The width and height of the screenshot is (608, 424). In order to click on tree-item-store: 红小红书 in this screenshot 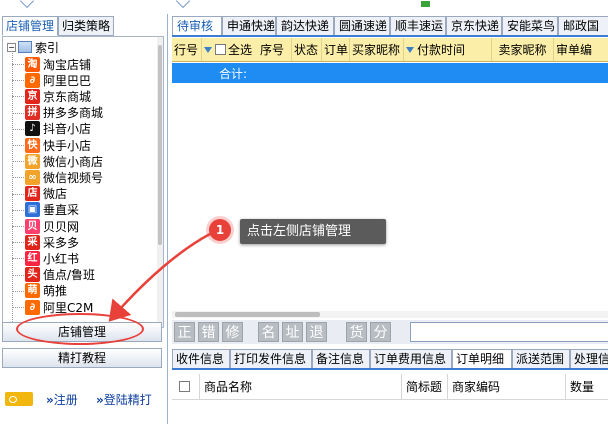, I will do `click(45, 258)`.